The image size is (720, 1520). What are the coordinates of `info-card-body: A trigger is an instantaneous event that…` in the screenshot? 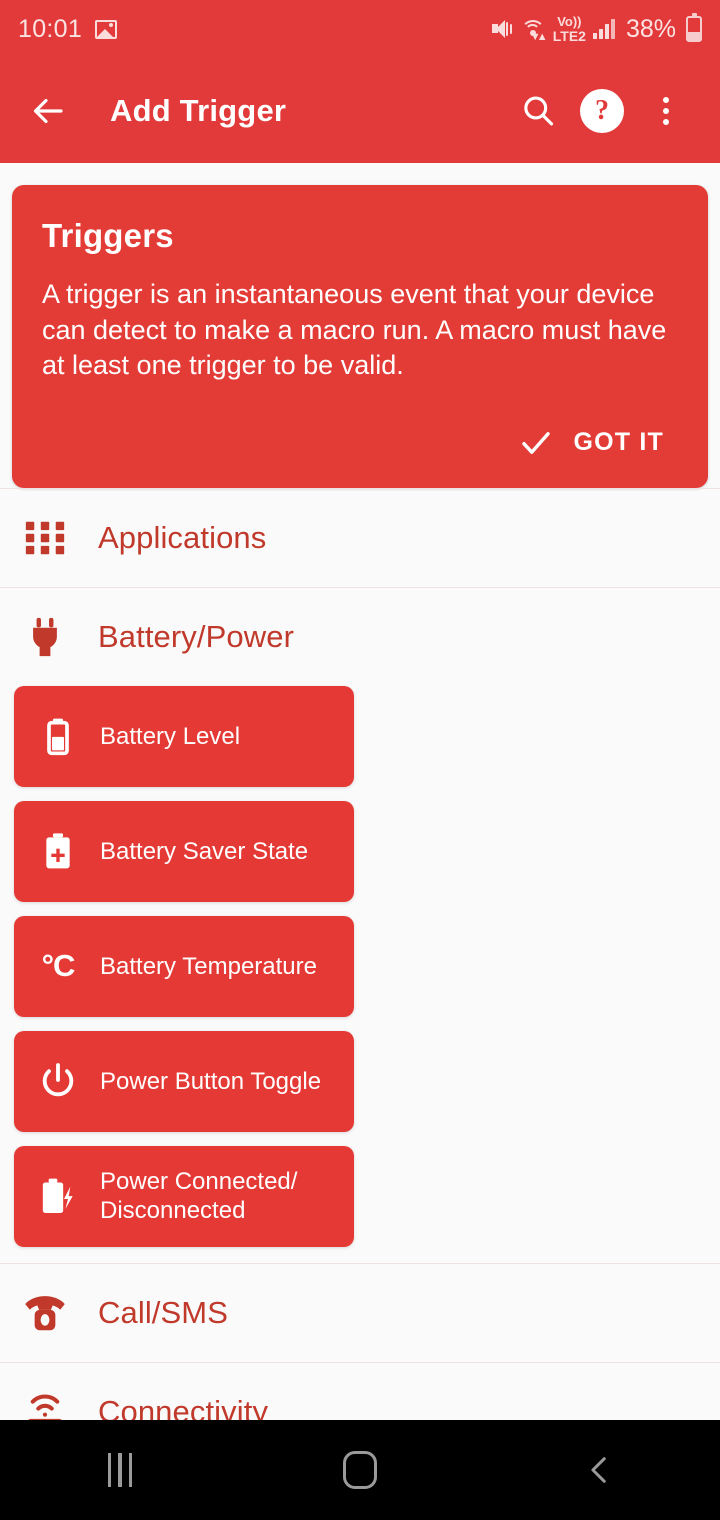 It's located at (354, 330).